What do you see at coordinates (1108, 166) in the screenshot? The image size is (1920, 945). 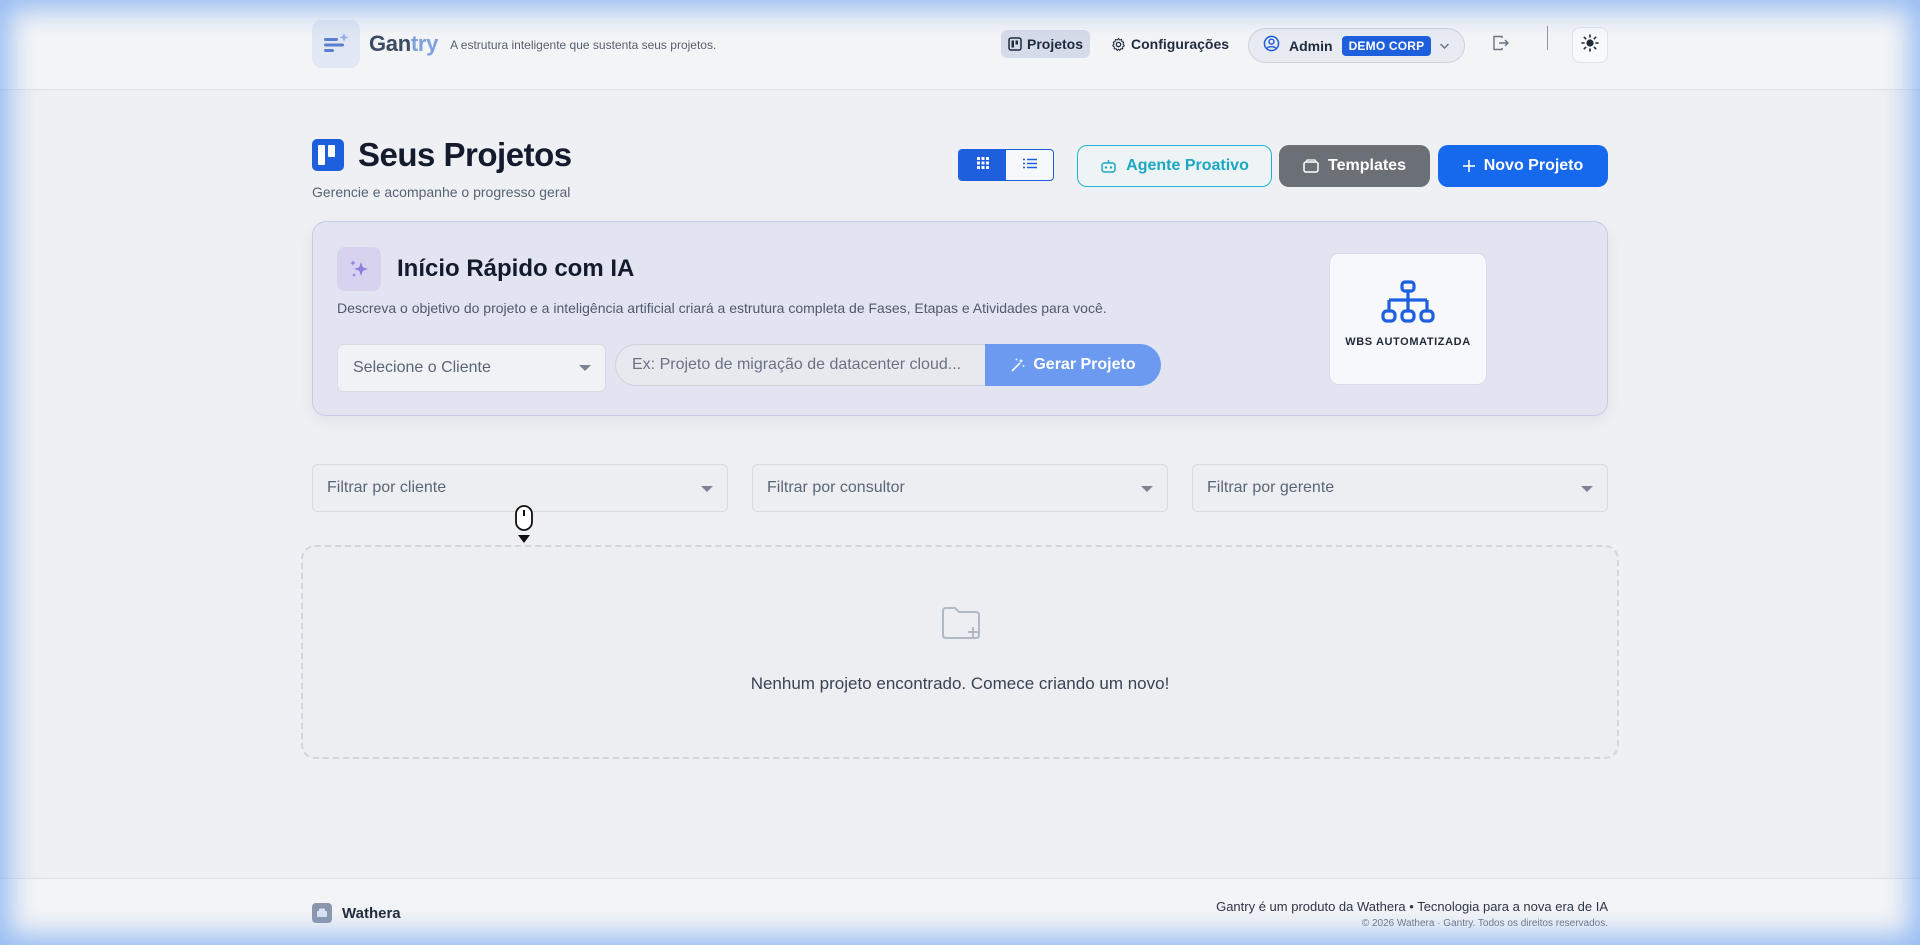 I see `robot-icon` at bounding box center [1108, 166].